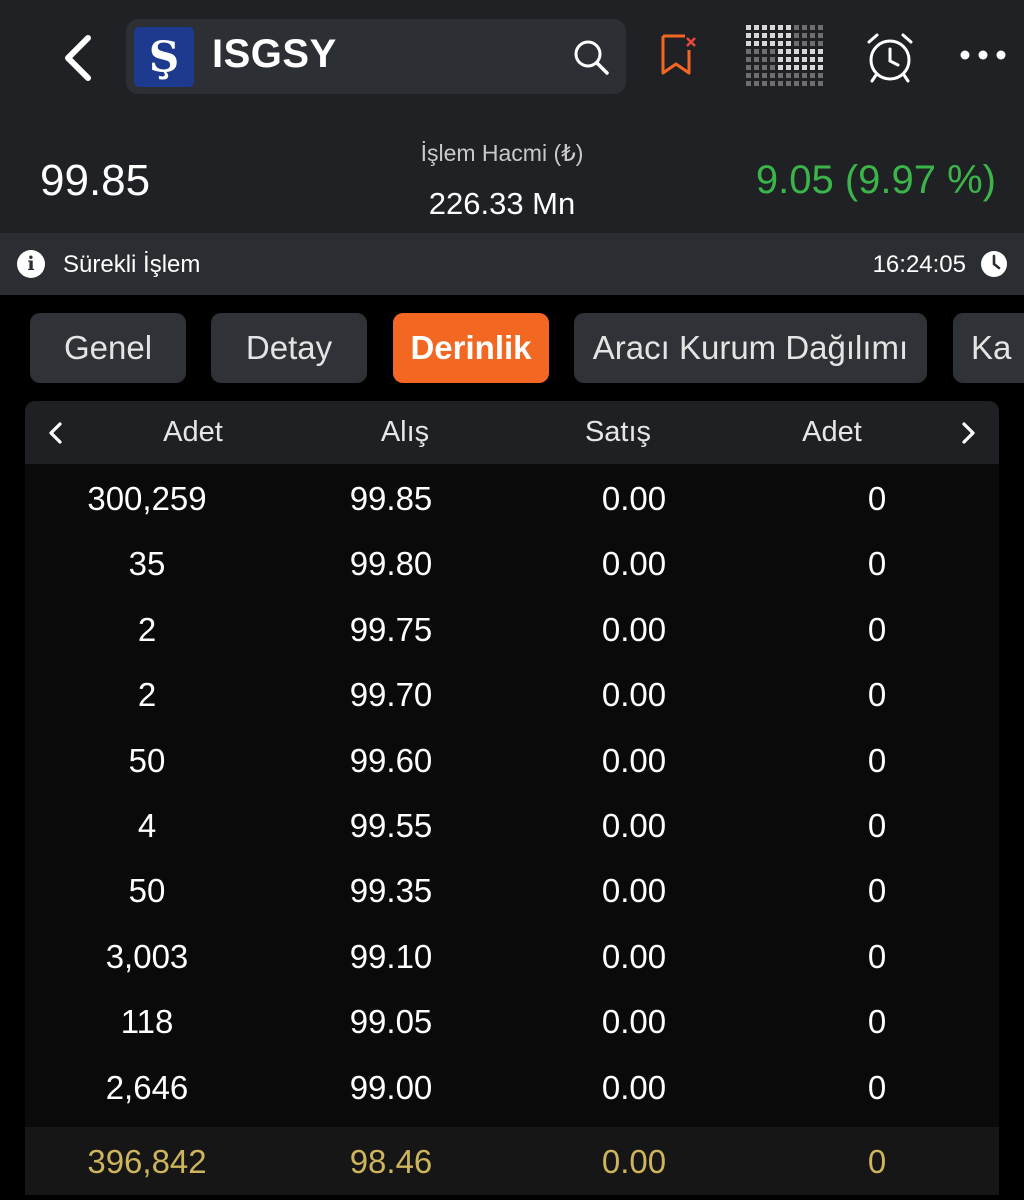 The image size is (1024, 1200). I want to click on bid-price-cell: 99.70, so click(391, 695).